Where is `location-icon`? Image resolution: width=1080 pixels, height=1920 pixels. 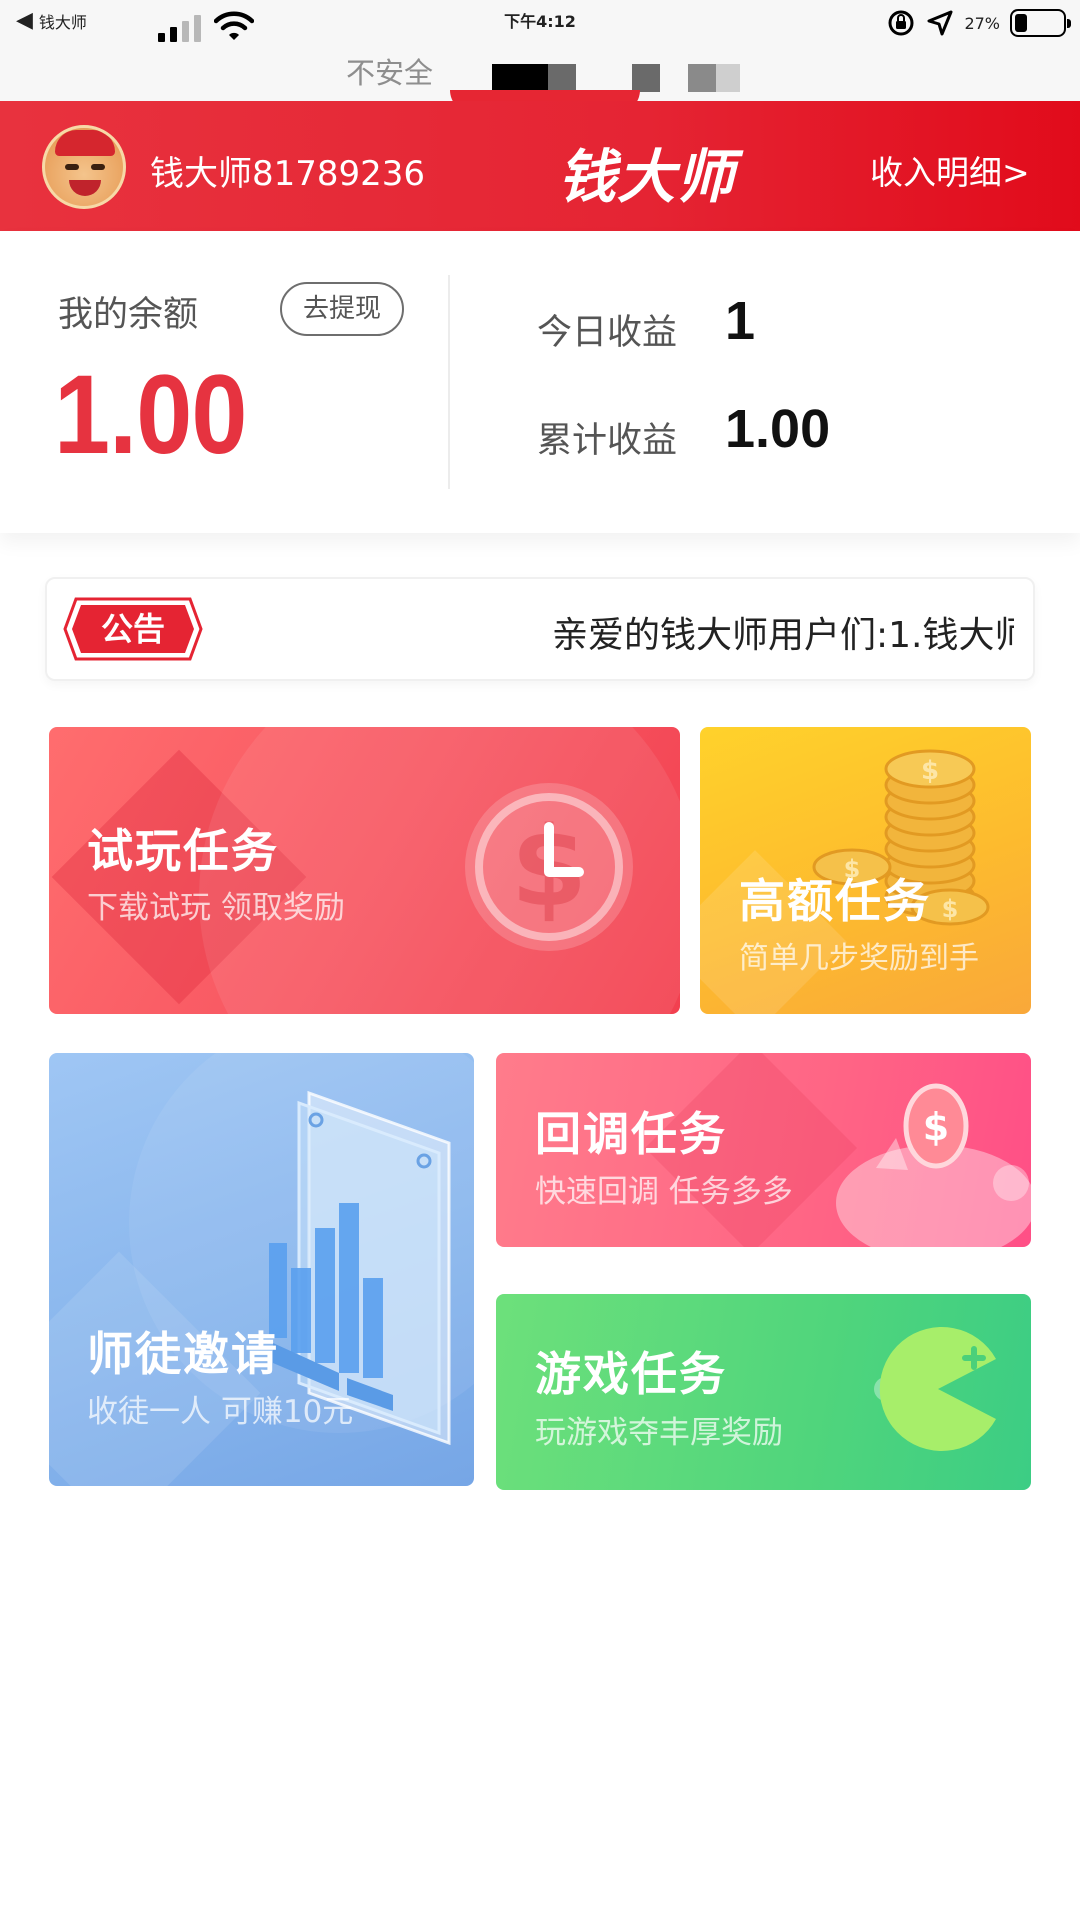
location-icon is located at coordinates (940, 23).